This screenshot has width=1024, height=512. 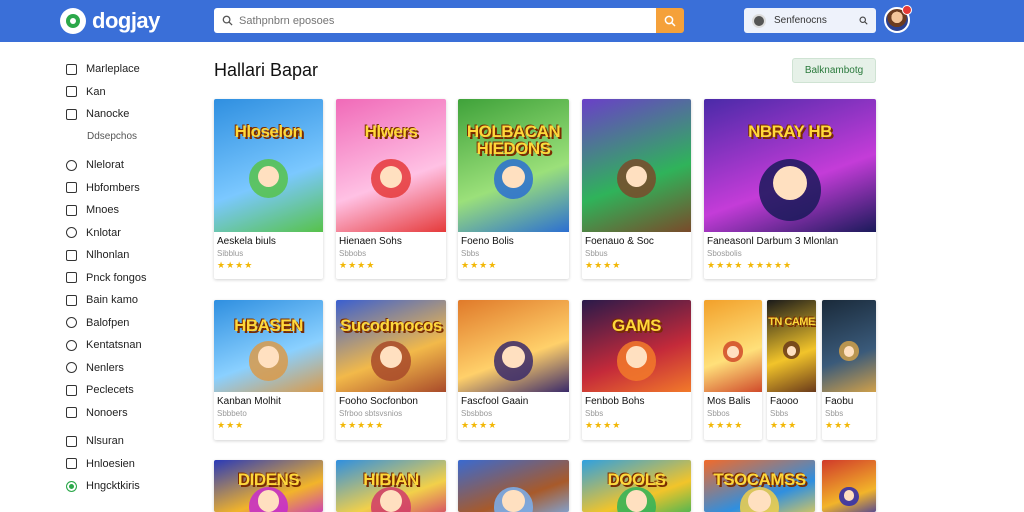 I want to click on game-thumbnail: HIBIAN, so click(x=391, y=486).